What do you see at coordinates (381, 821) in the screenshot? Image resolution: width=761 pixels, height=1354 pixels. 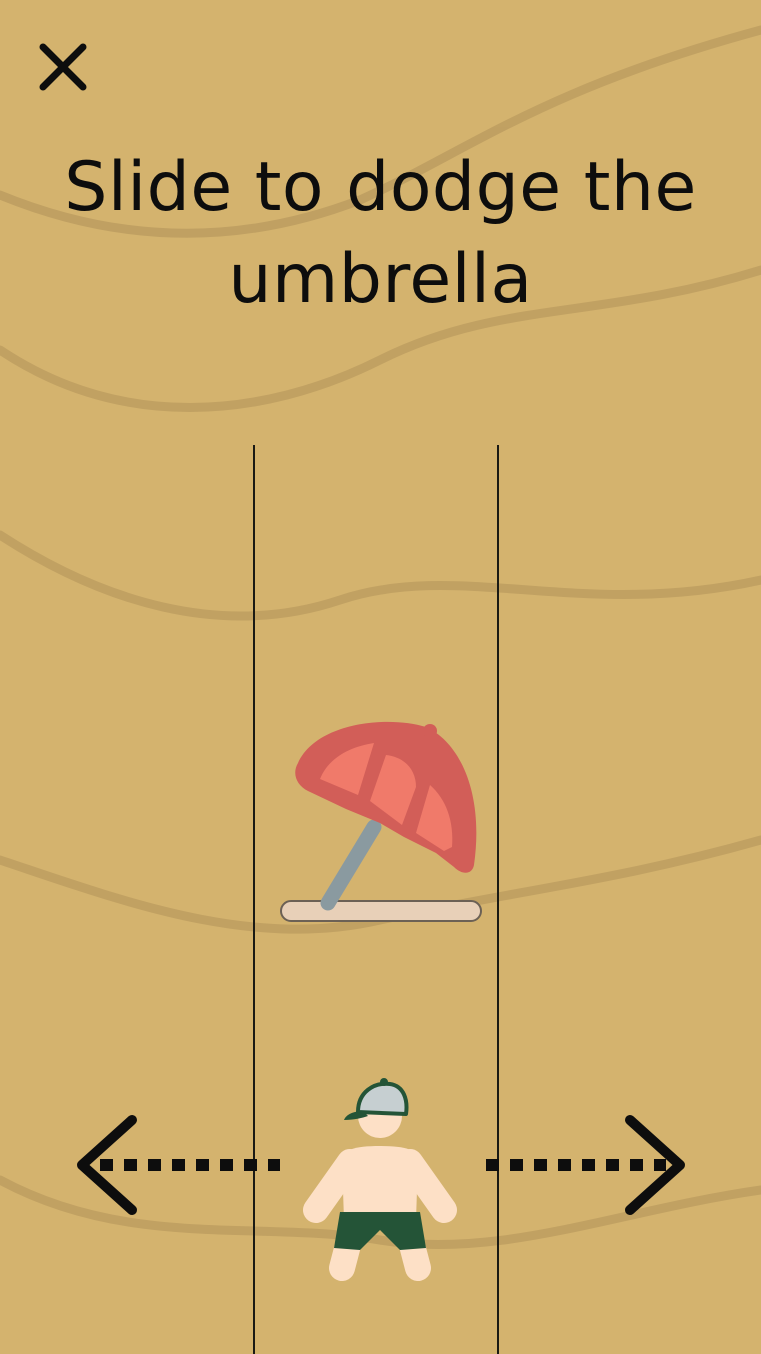 I see `beach-umbrella-icon` at bounding box center [381, 821].